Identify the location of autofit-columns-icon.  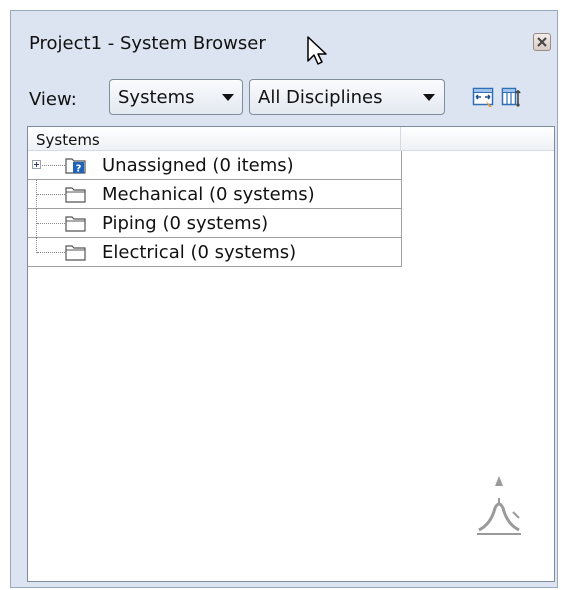
(483, 97).